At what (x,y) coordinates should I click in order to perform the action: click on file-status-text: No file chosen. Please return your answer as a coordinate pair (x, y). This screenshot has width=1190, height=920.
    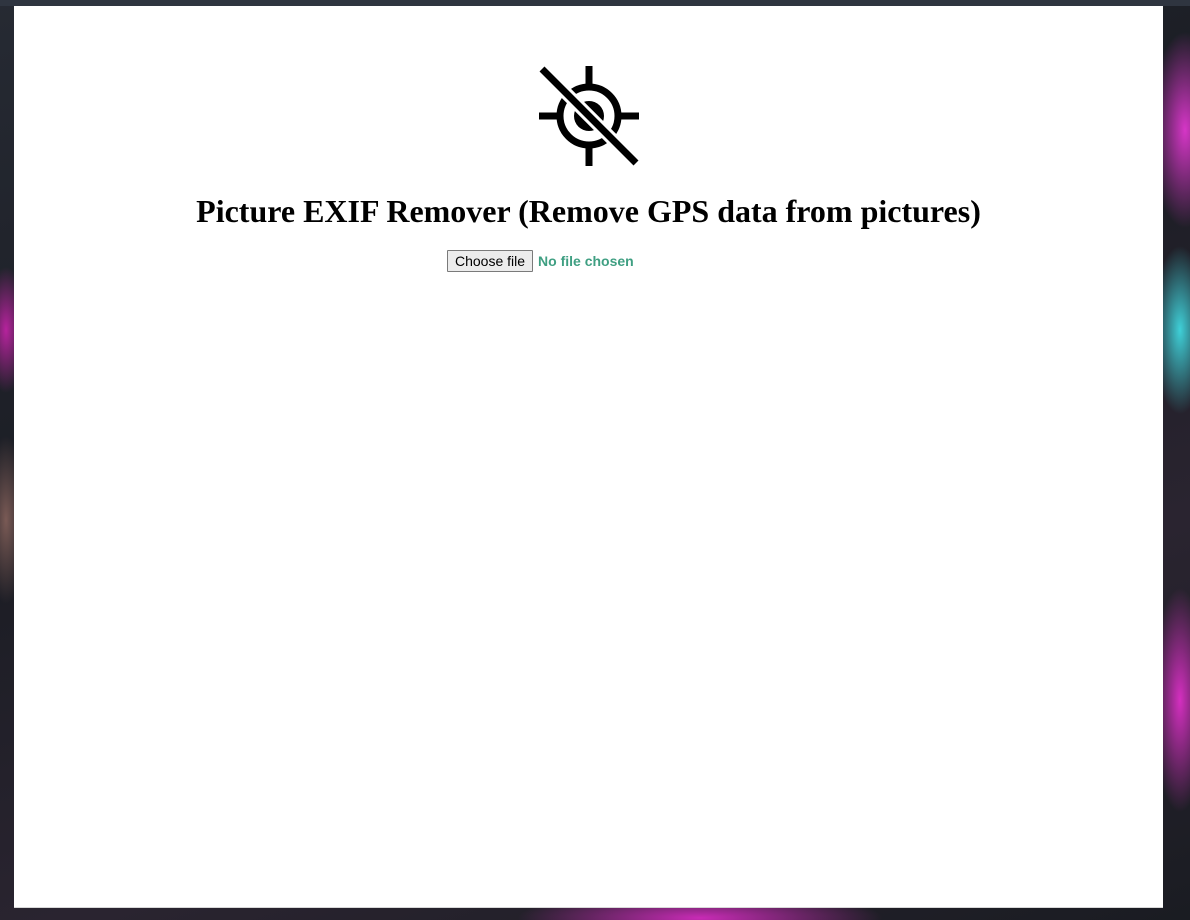
    Looking at the image, I should click on (586, 261).